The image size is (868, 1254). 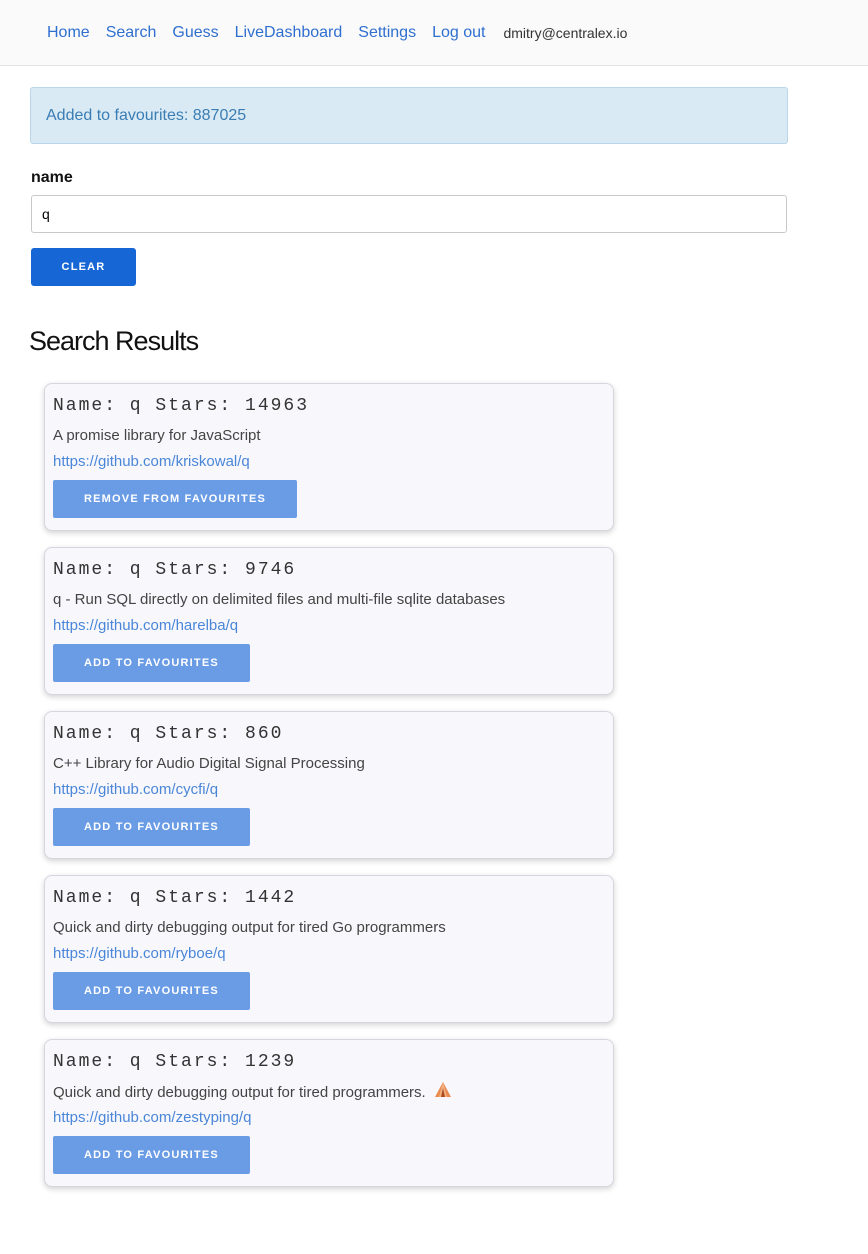 I want to click on result-title: Name: q Stars: 1239, so click(x=175, y=1062).